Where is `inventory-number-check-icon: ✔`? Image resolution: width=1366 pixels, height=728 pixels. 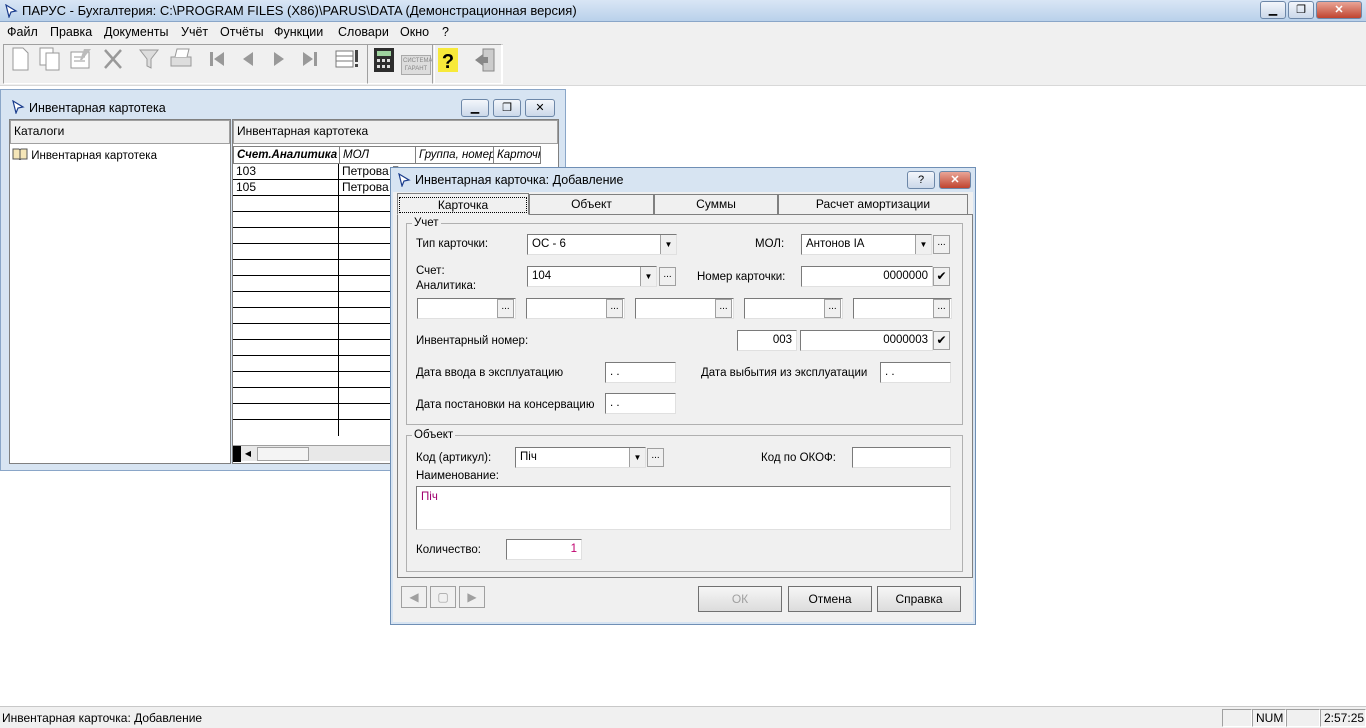 inventory-number-check-icon: ✔ is located at coordinates (941, 340).